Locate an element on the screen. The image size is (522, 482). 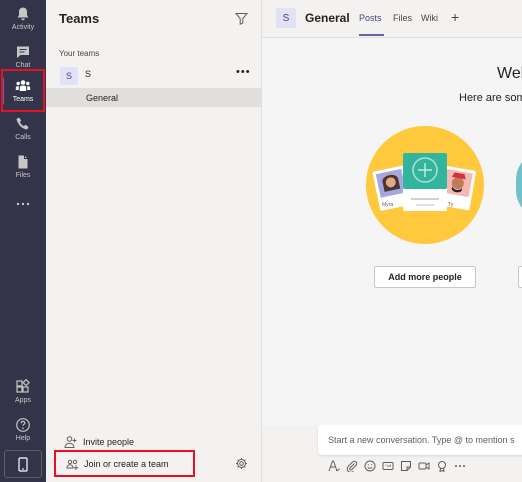
tab-wiki: Wiki is located at coordinates (429, 18).